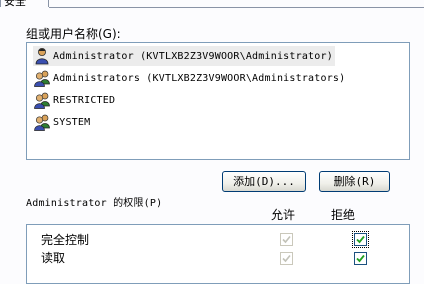  I want to click on list-item-label: SYSTEM, so click(72, 122).